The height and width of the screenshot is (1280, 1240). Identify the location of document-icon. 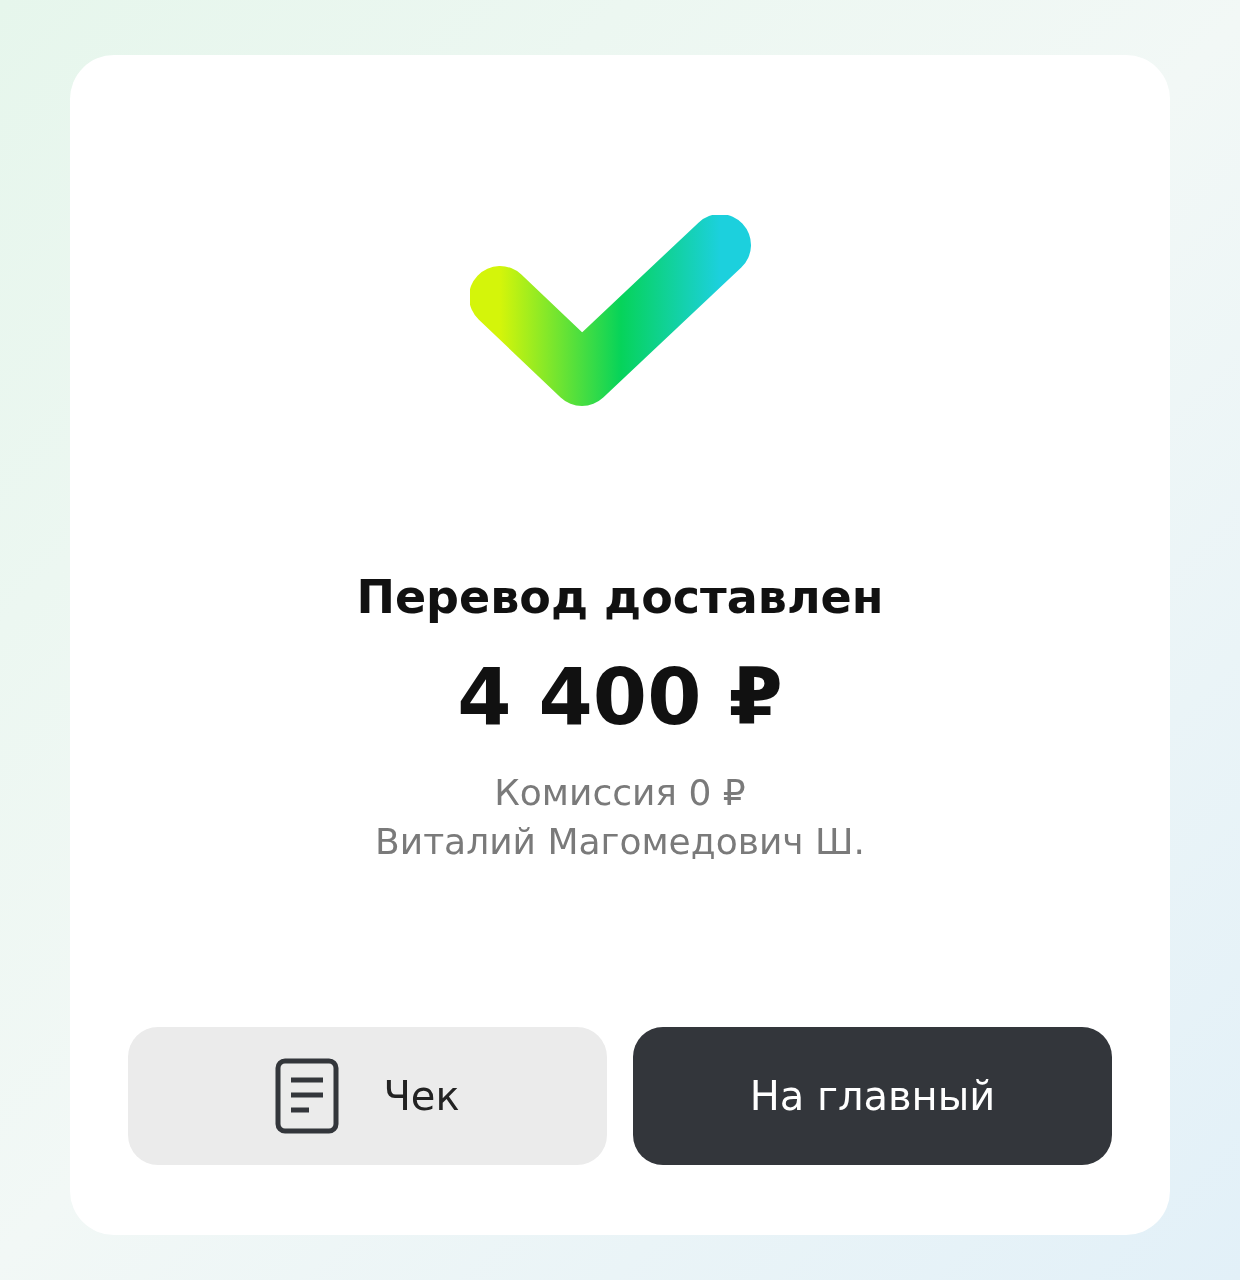
(307, 1096).